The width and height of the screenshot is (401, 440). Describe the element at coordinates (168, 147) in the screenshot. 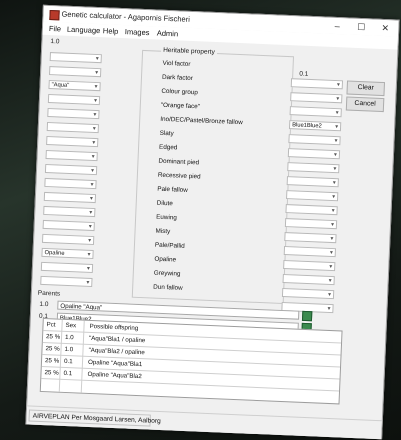

I see `trait-label: Edged` at that location.